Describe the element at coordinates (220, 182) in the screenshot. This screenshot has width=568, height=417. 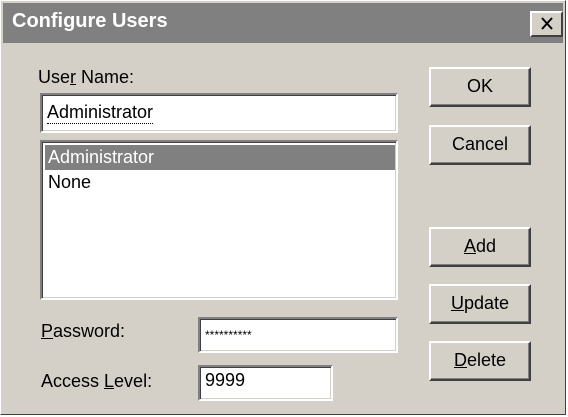
I see `list-item-none: None` at that location.